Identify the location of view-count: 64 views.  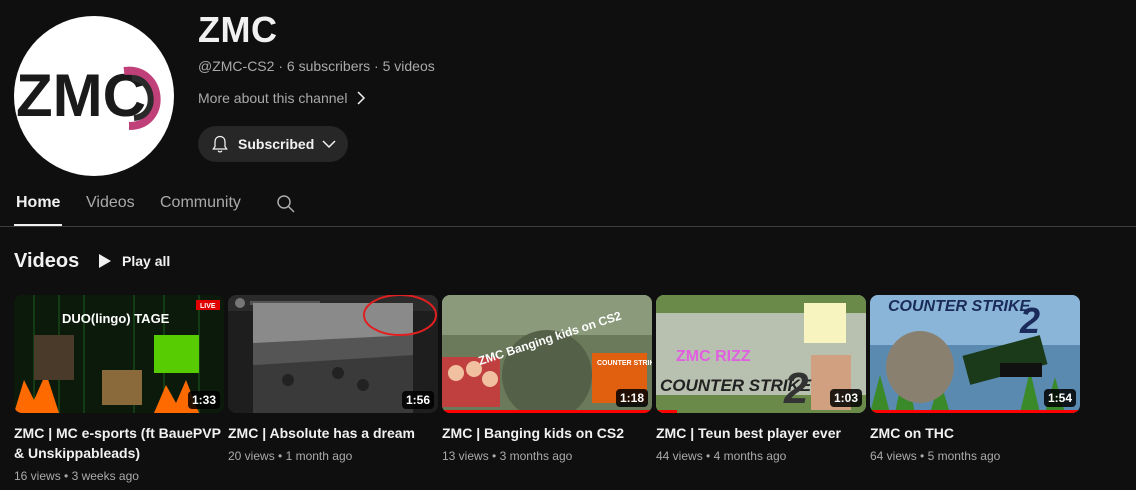
(893, 456).